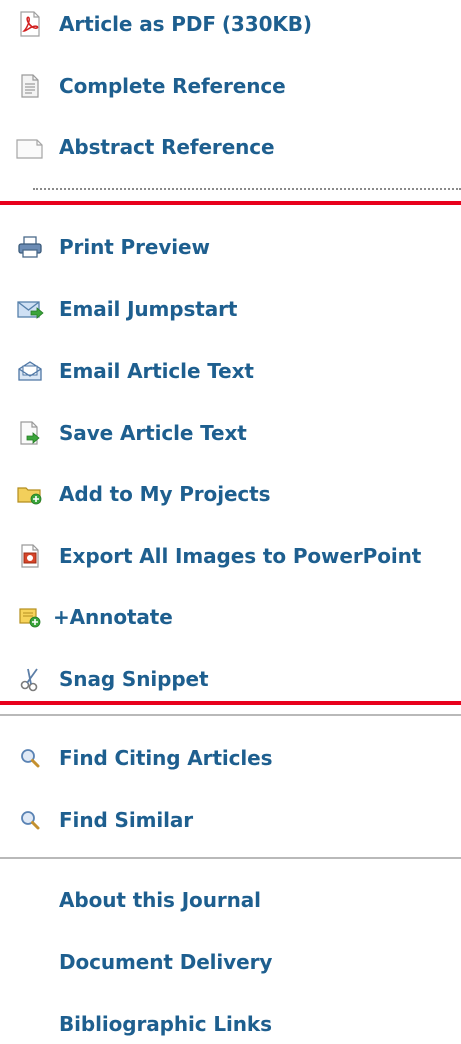 This screenshot has height=1044, width=461. What do you see at coordinates (230, 820) in the screenshot?
I see `find-similar-link: Find Similar` at bounding box center [230, 820].